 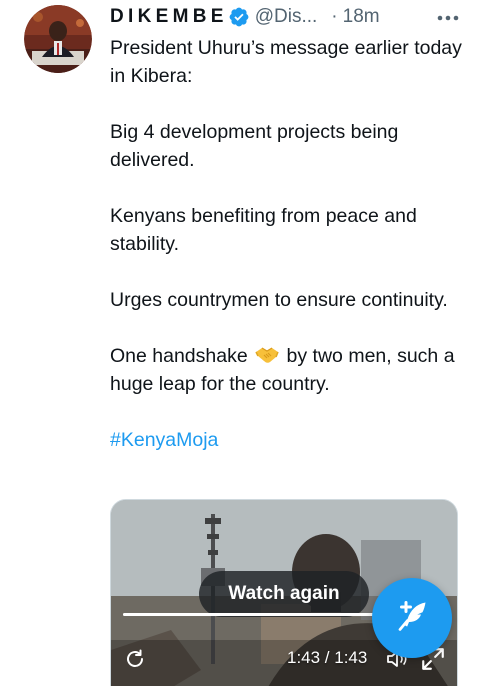 I want to click on compose-tweet-button, so click(x=412, y=618).